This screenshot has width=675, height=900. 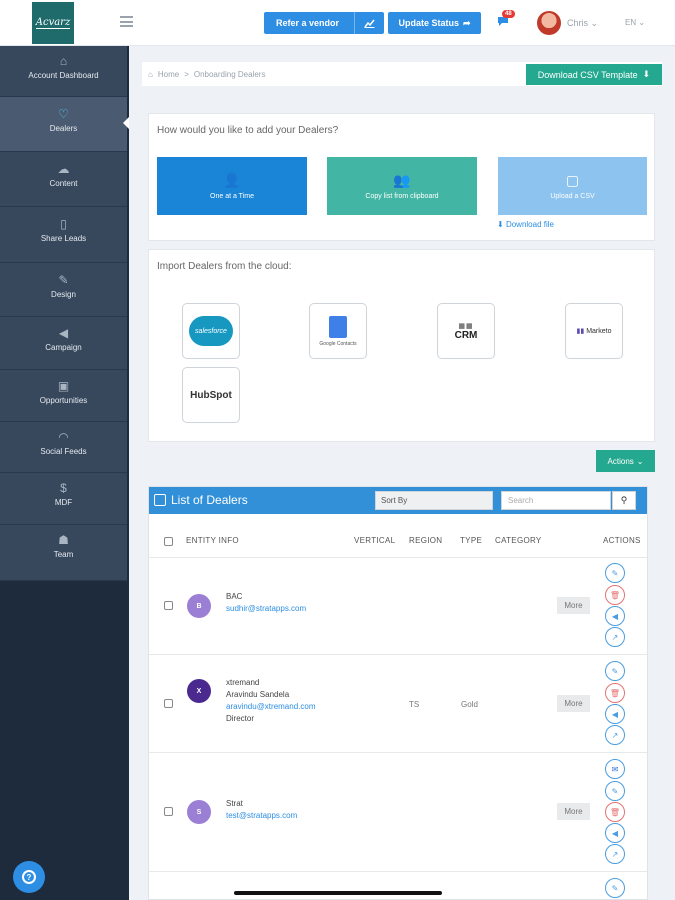 I want to click on download-csv-template-button: Download CSV Template ⬇, so click(x=594, y=74).